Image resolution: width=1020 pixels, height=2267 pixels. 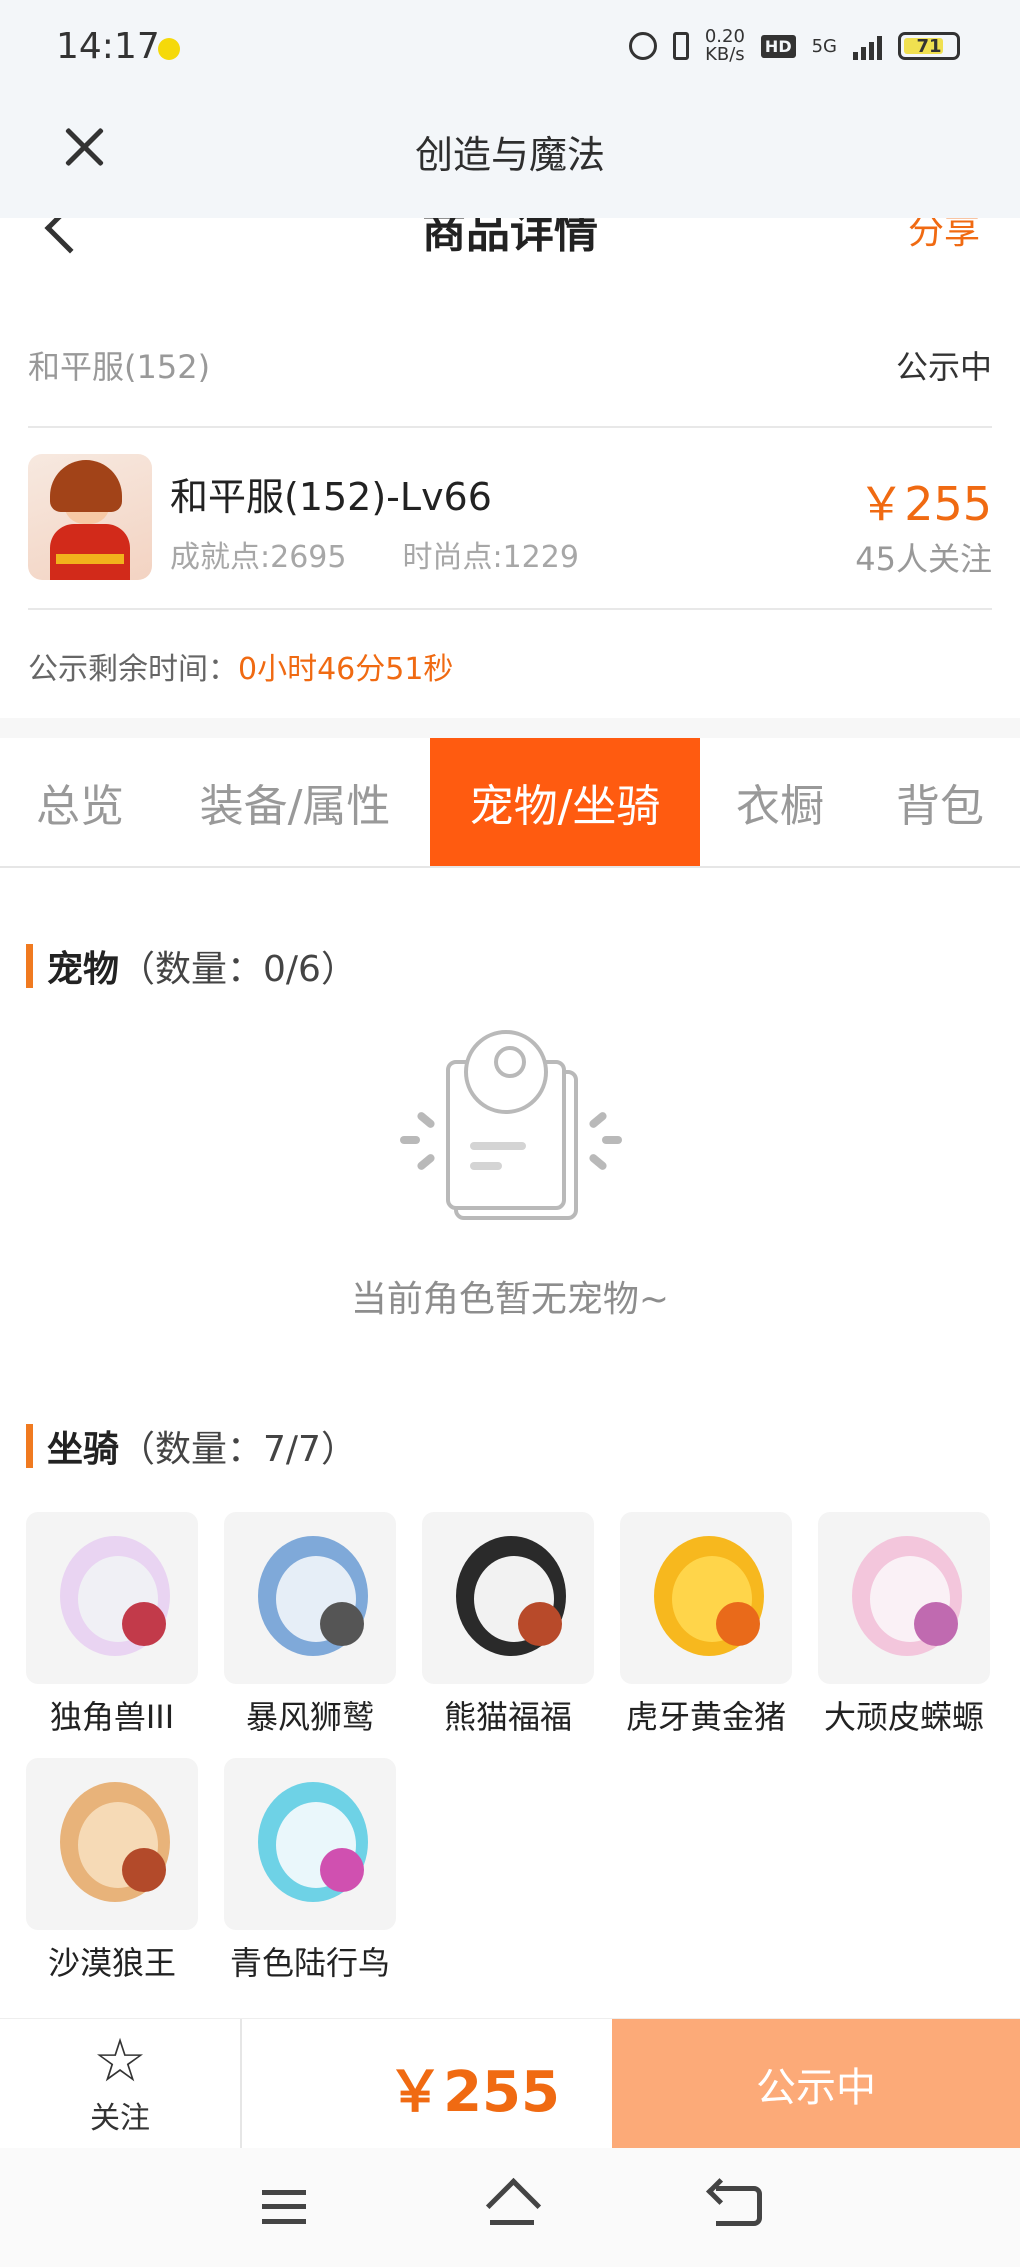 What do you see at coordinates (119, 367) in the screenshot?
I see `server-name: 和平服(152)` at bounding box center [119, 367].